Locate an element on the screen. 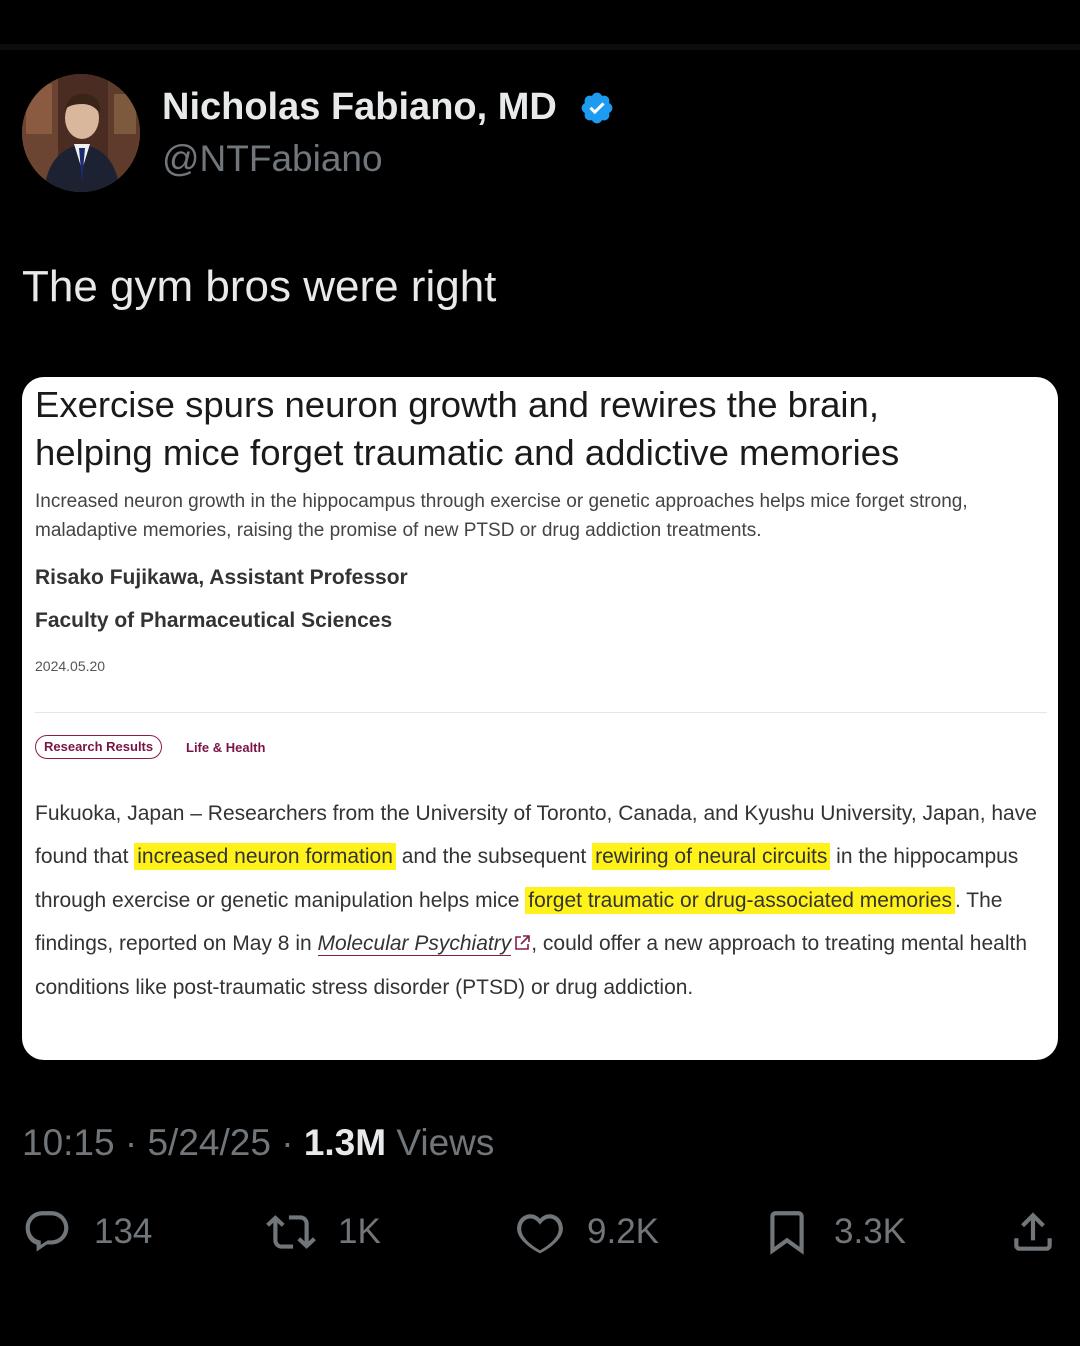 Image resolution: width=1080 pixels, height=1346 pixels. repost-count: 1K is located at coordinates (359, 1231).